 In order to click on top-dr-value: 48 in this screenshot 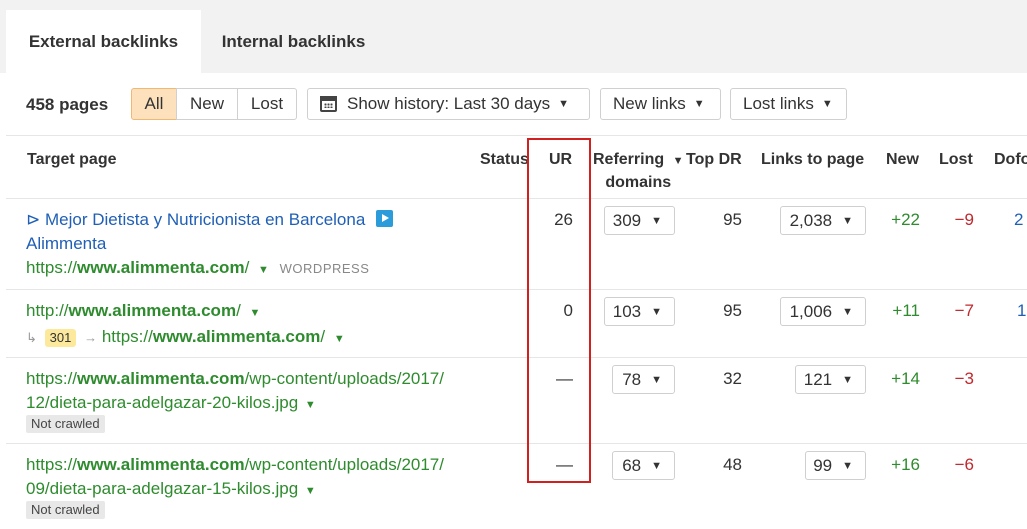, I will do `click(732, 464)`.